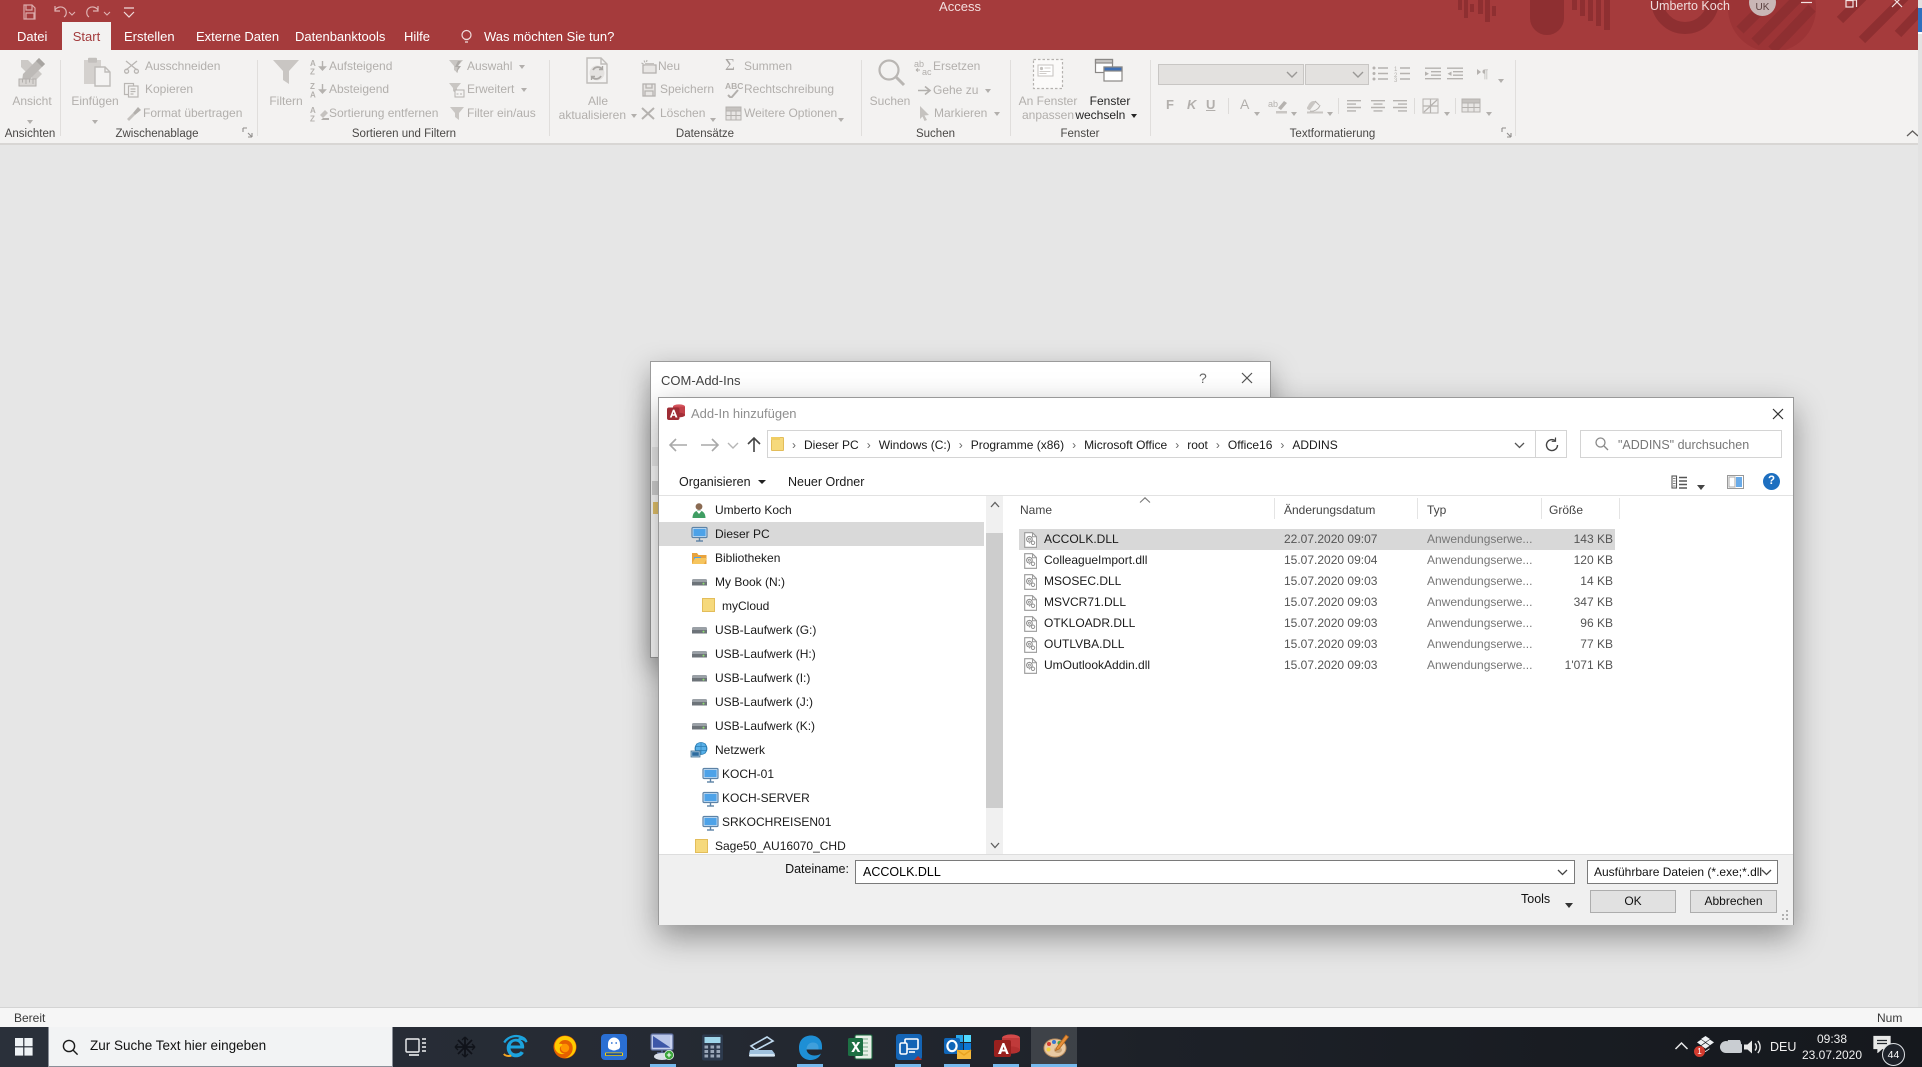 This screenshot has width=1922, height=1067. Describe the element at coordinates (313, 95) in the screenshot. I see `svg-text: A` at that location.